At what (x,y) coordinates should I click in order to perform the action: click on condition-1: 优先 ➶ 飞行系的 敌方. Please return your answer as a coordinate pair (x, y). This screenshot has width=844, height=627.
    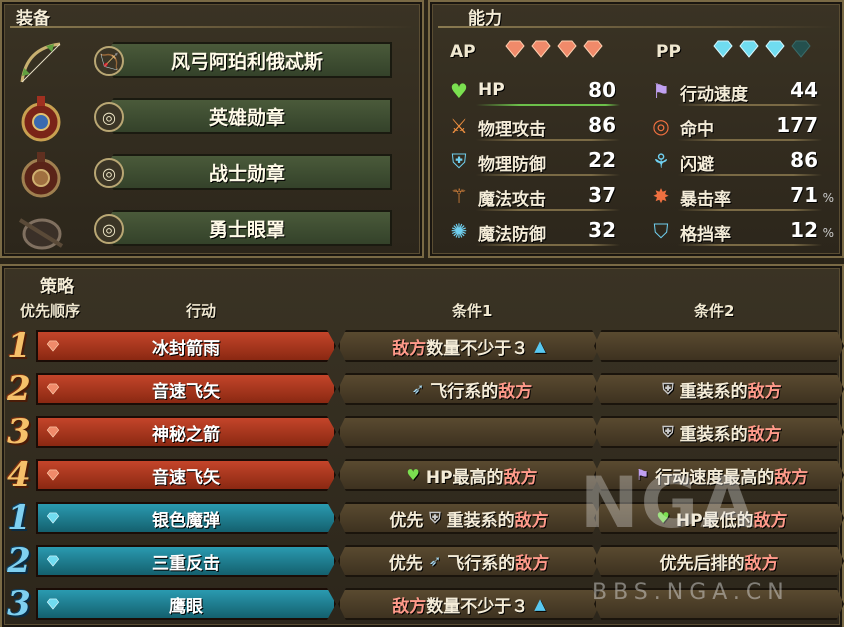
    Looking at the image, I should click on (469, 561).